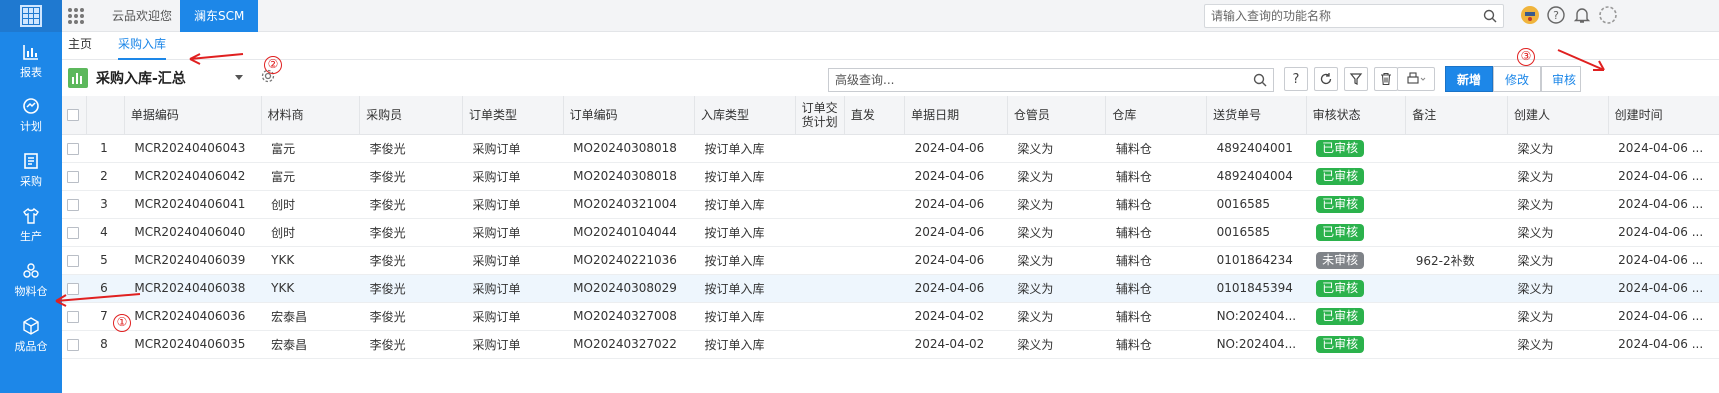  I want to click on column-header: 创建人, so click(1558, 115).